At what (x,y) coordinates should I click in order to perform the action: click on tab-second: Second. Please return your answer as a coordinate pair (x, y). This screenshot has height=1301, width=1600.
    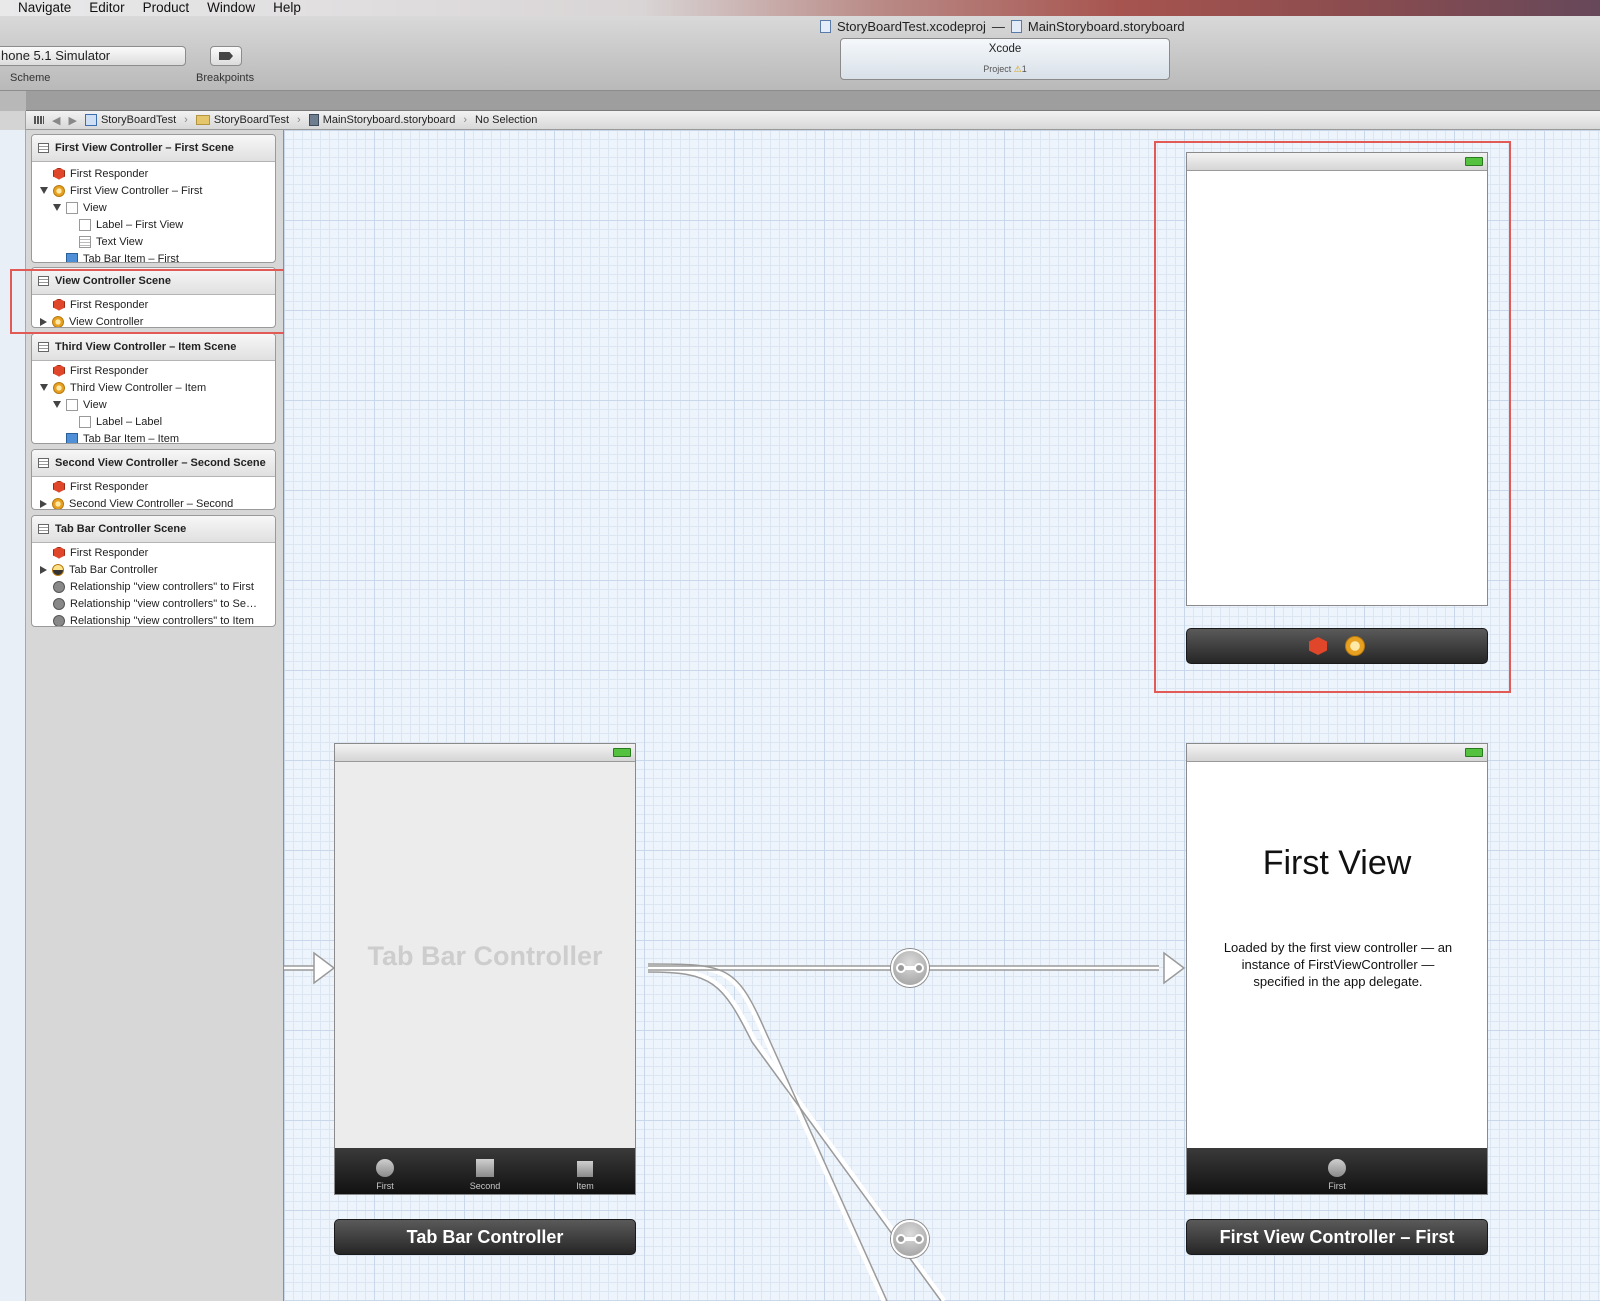
    Looking at the image, I should click on (485, 1171).